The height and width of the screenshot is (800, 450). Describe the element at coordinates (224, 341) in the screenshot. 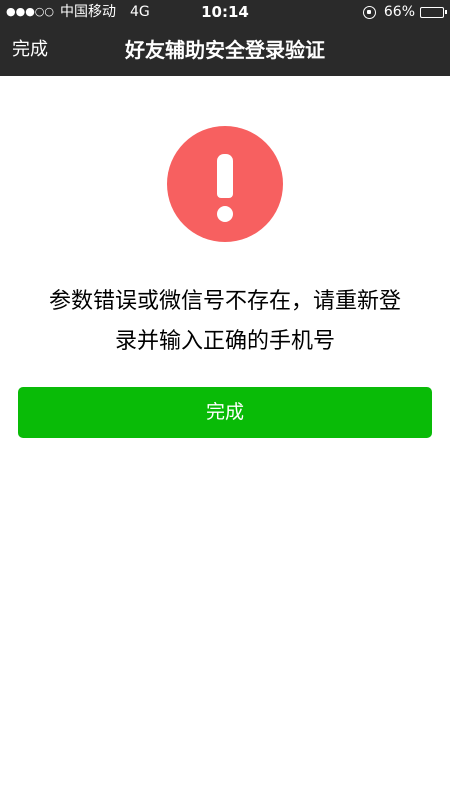

I see `error-message-line-2: 录并输入正确的手机号` at that location.